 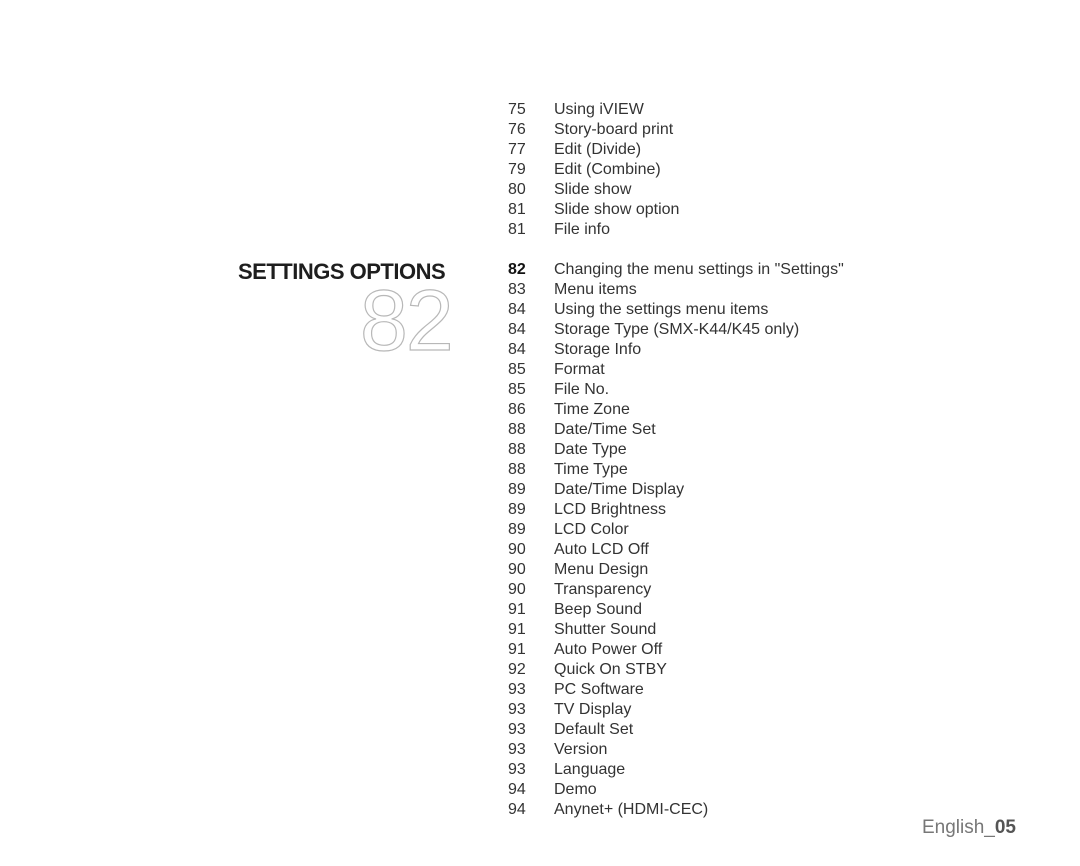 I want to click on toc-entry: 91 Auto Power Off, so click(x=676, y=650).